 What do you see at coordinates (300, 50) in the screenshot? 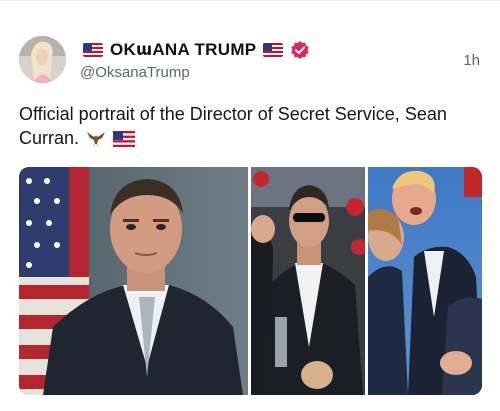
I see `verified-badge-icon` at bounding box center [300, 50].